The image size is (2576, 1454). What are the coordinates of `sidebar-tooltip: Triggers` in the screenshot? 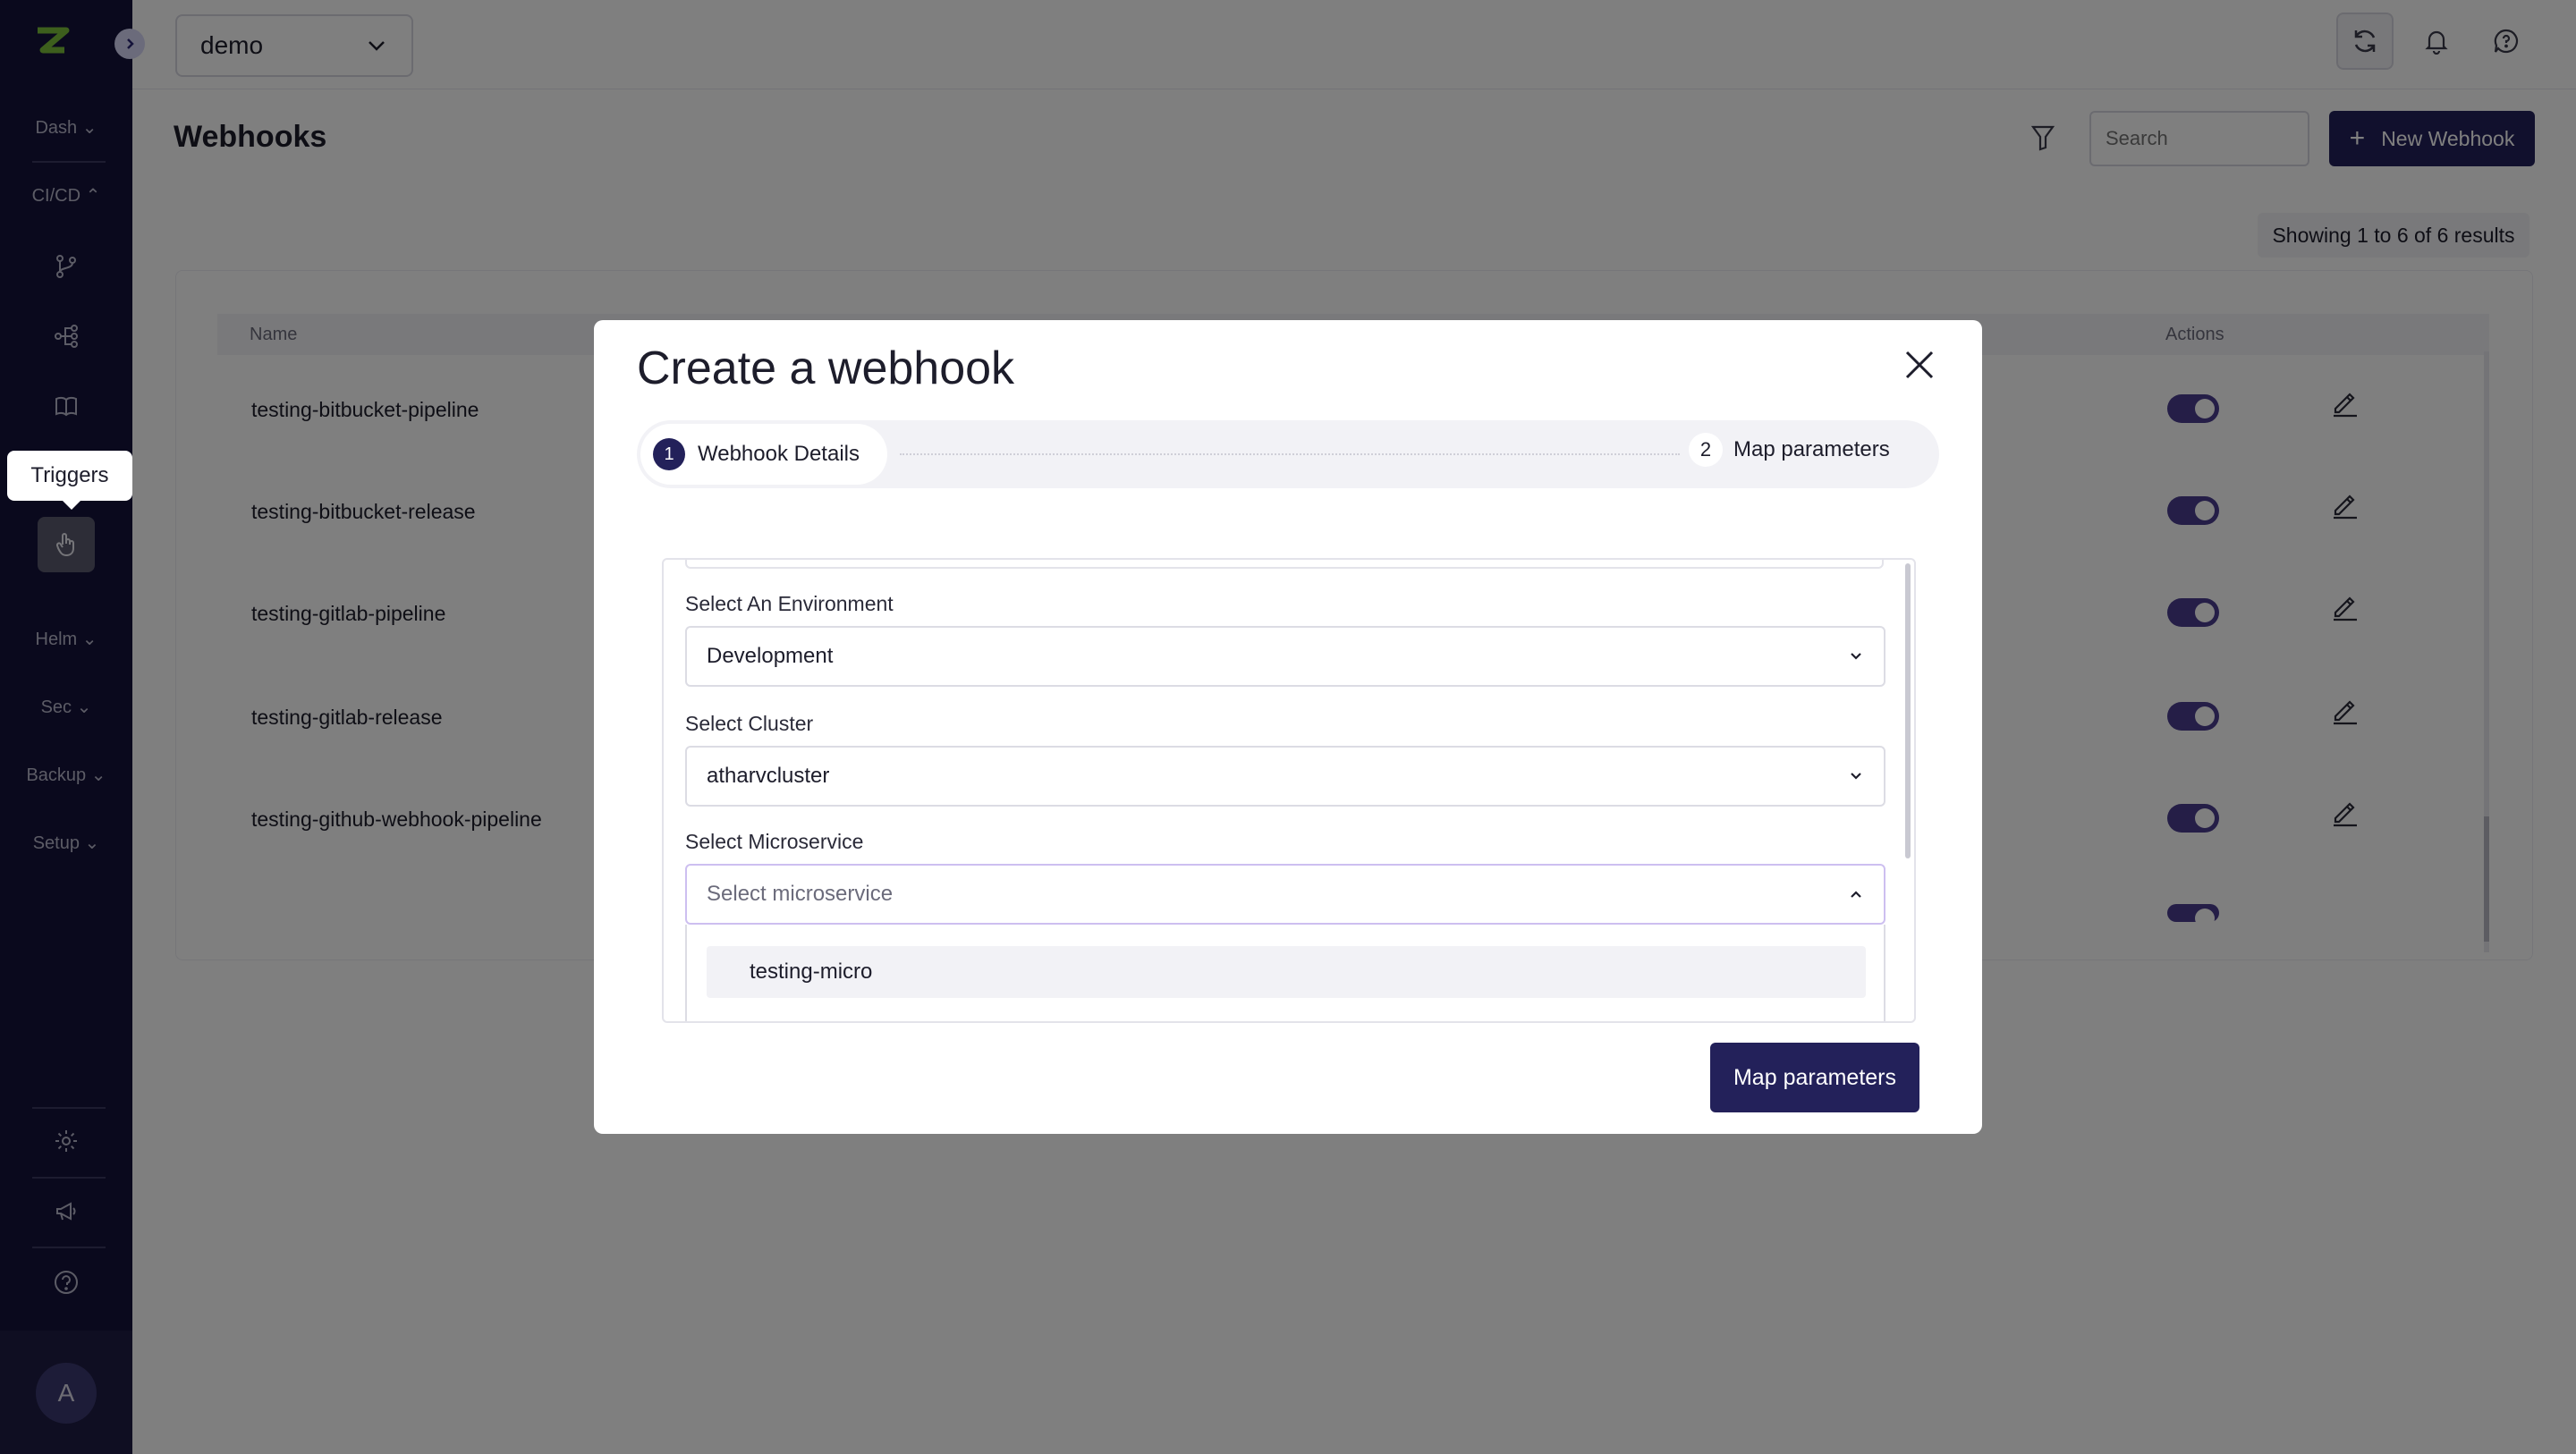 It's located at (69, 481).